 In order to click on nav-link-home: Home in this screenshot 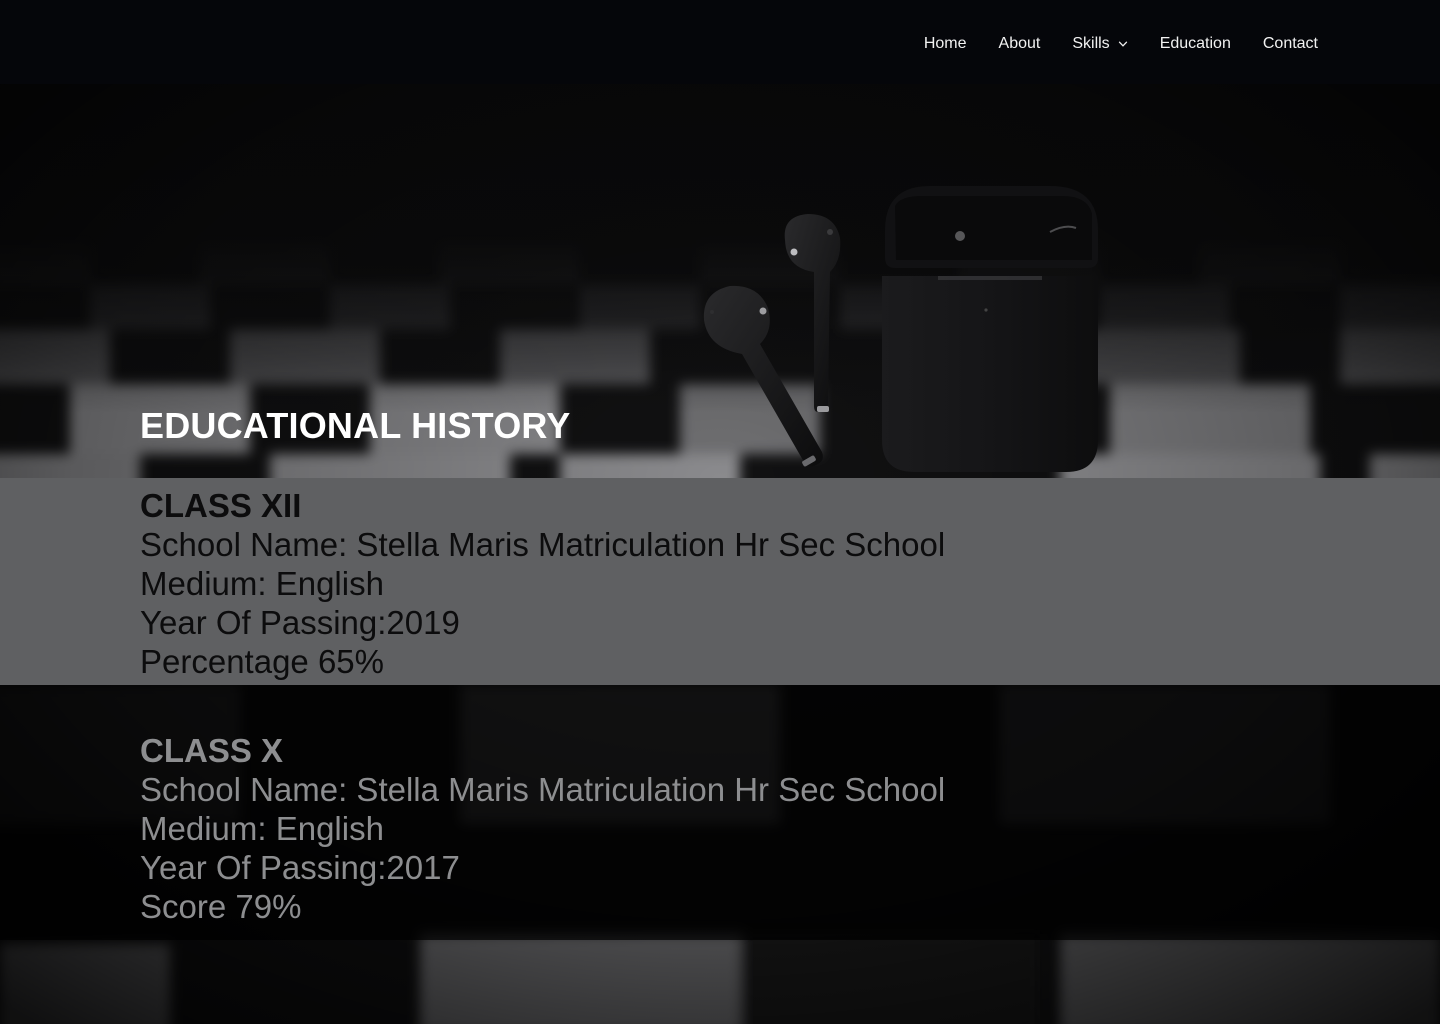, I will do `click(945, 44)`.